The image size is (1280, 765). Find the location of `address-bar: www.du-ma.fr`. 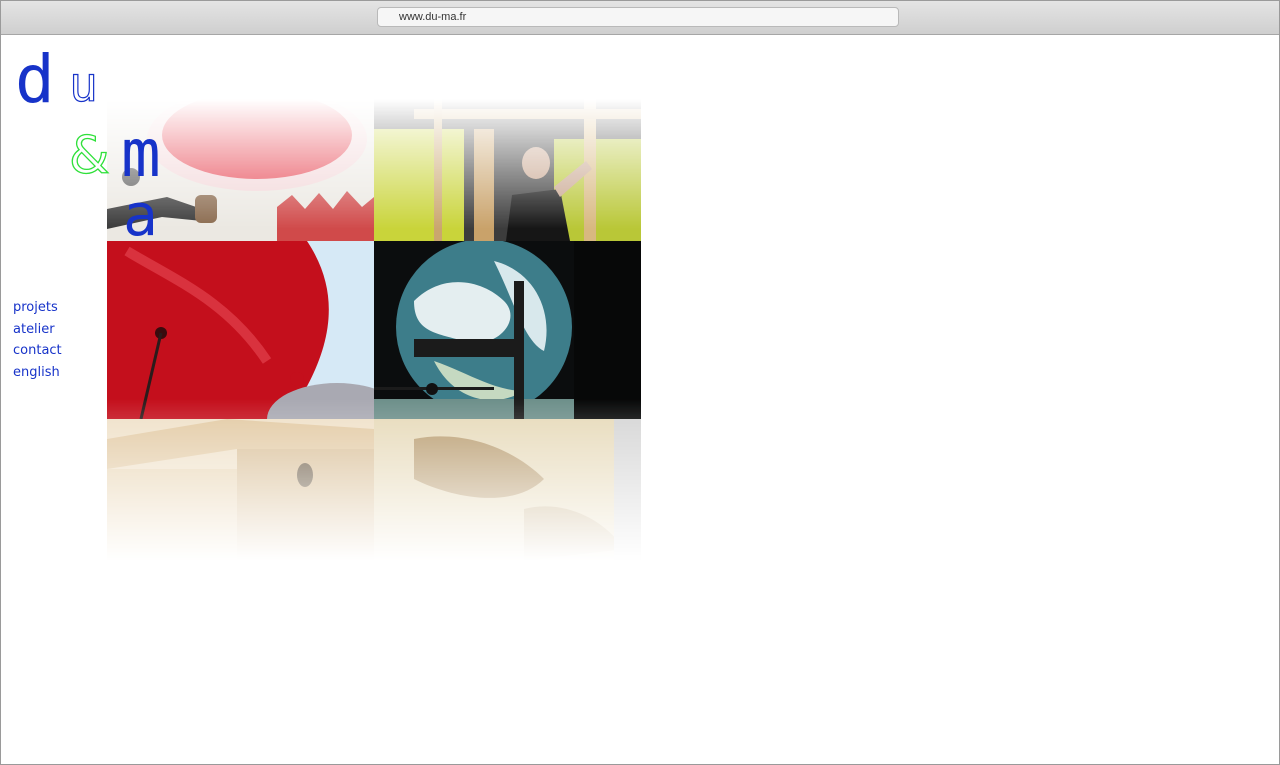

address-bar: www.du-ma.fr is located at coordinates (638, 17).